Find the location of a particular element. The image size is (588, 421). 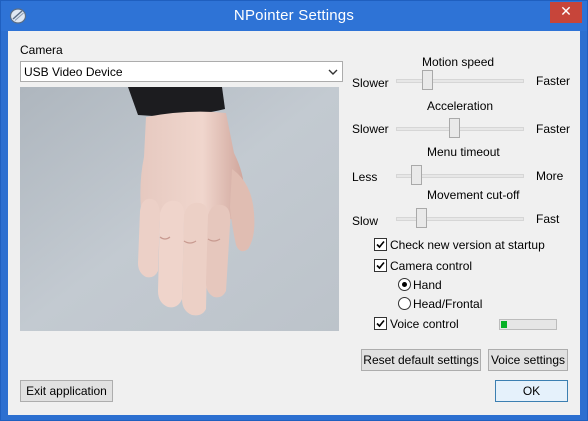

acceleration-min-label: Slower is located at coordinates (370, 129).